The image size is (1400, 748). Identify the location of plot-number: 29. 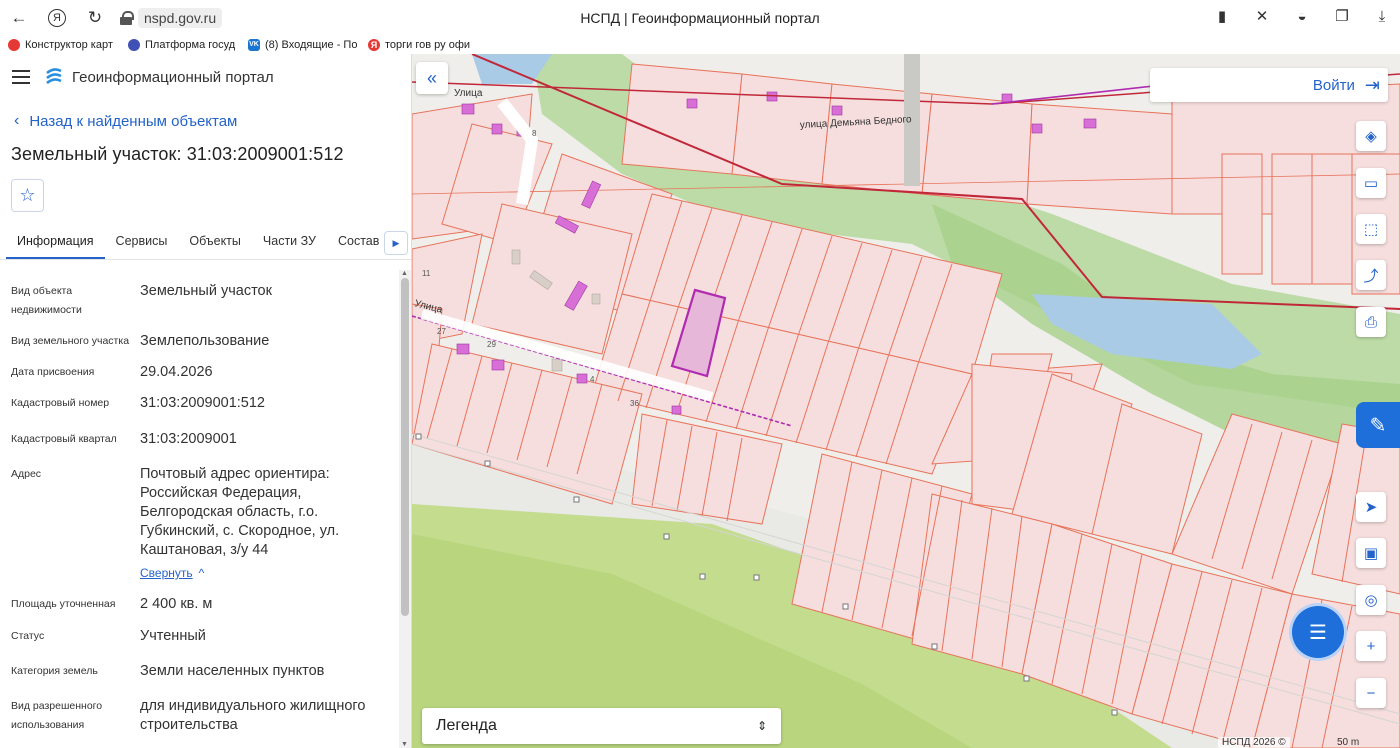
(491, 344).